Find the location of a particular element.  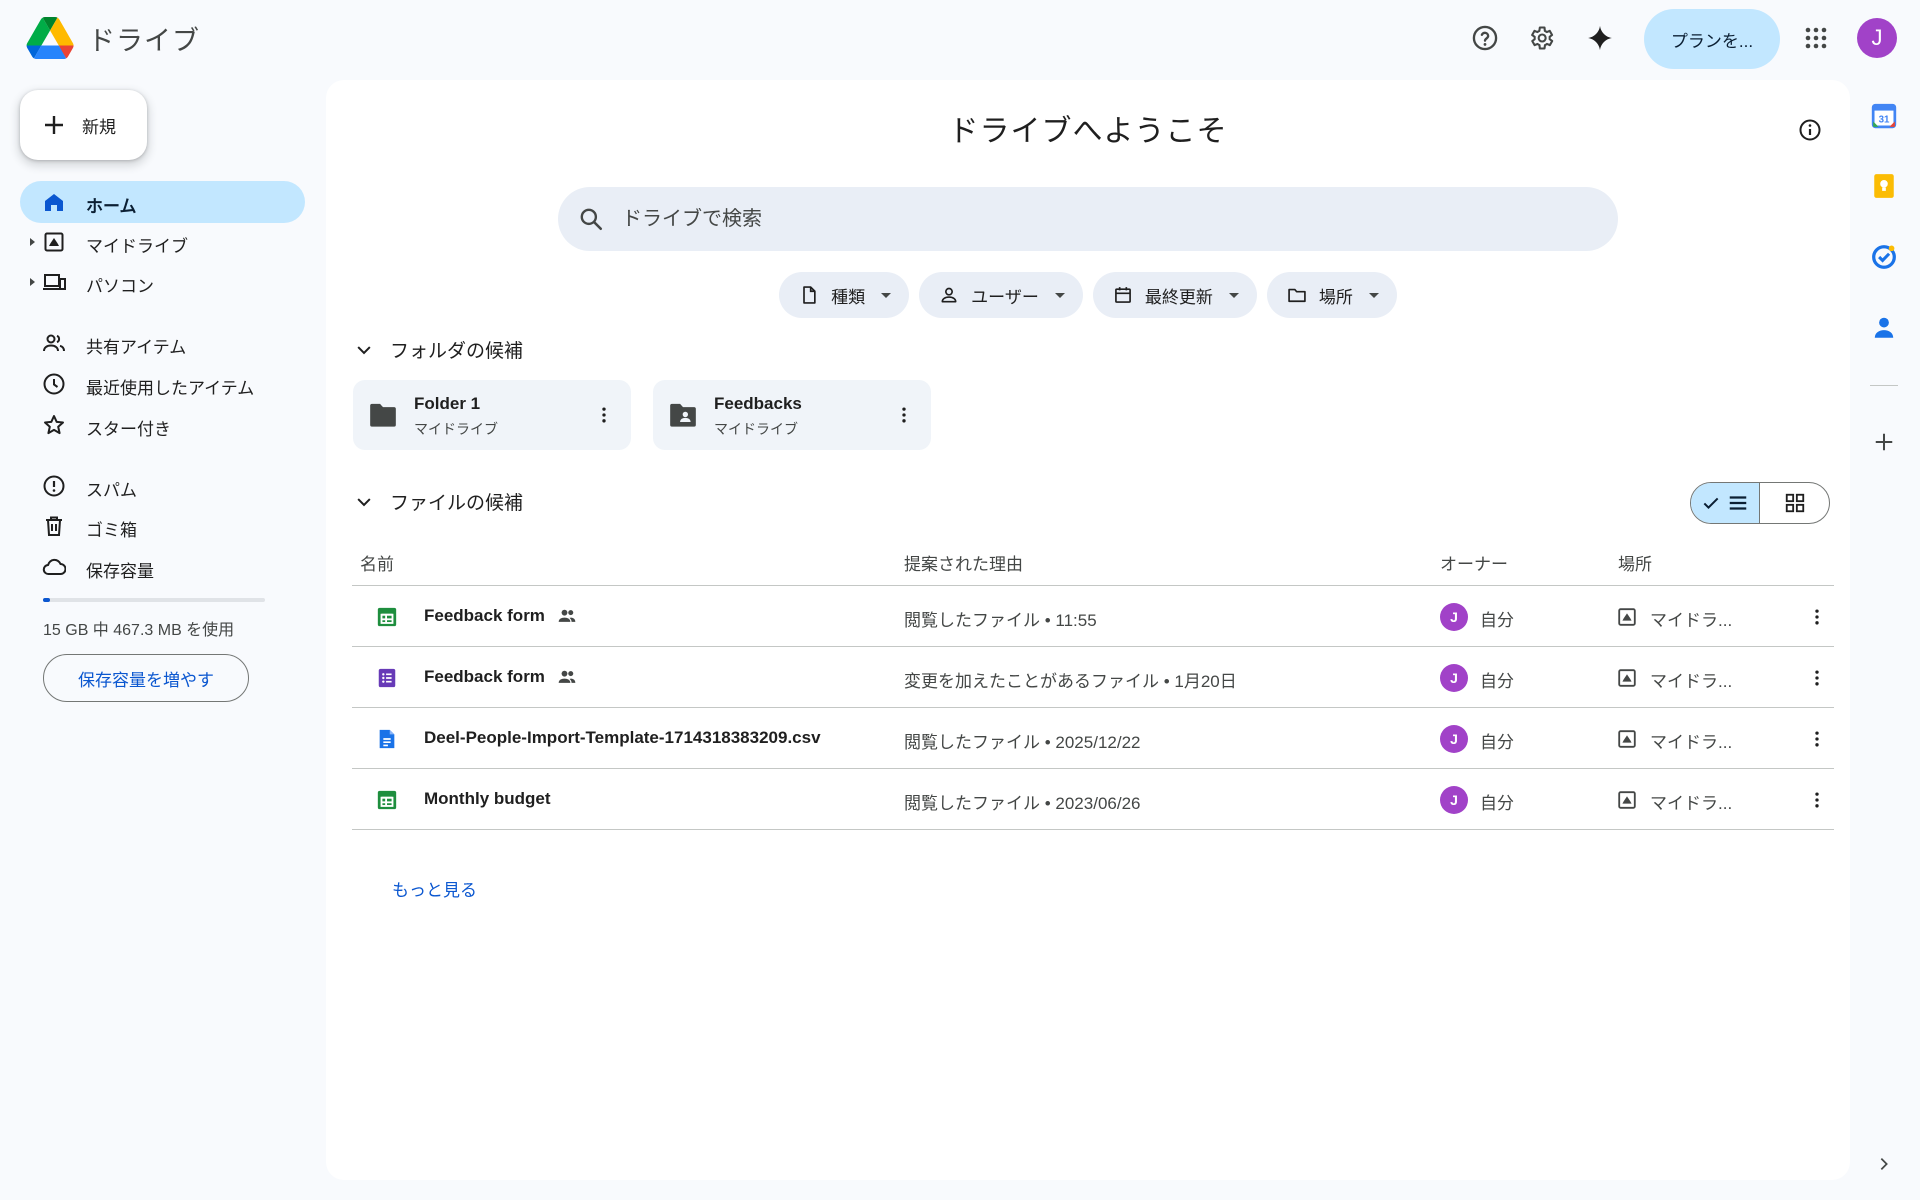

gemini-button is located at coordinates (1600, 38).